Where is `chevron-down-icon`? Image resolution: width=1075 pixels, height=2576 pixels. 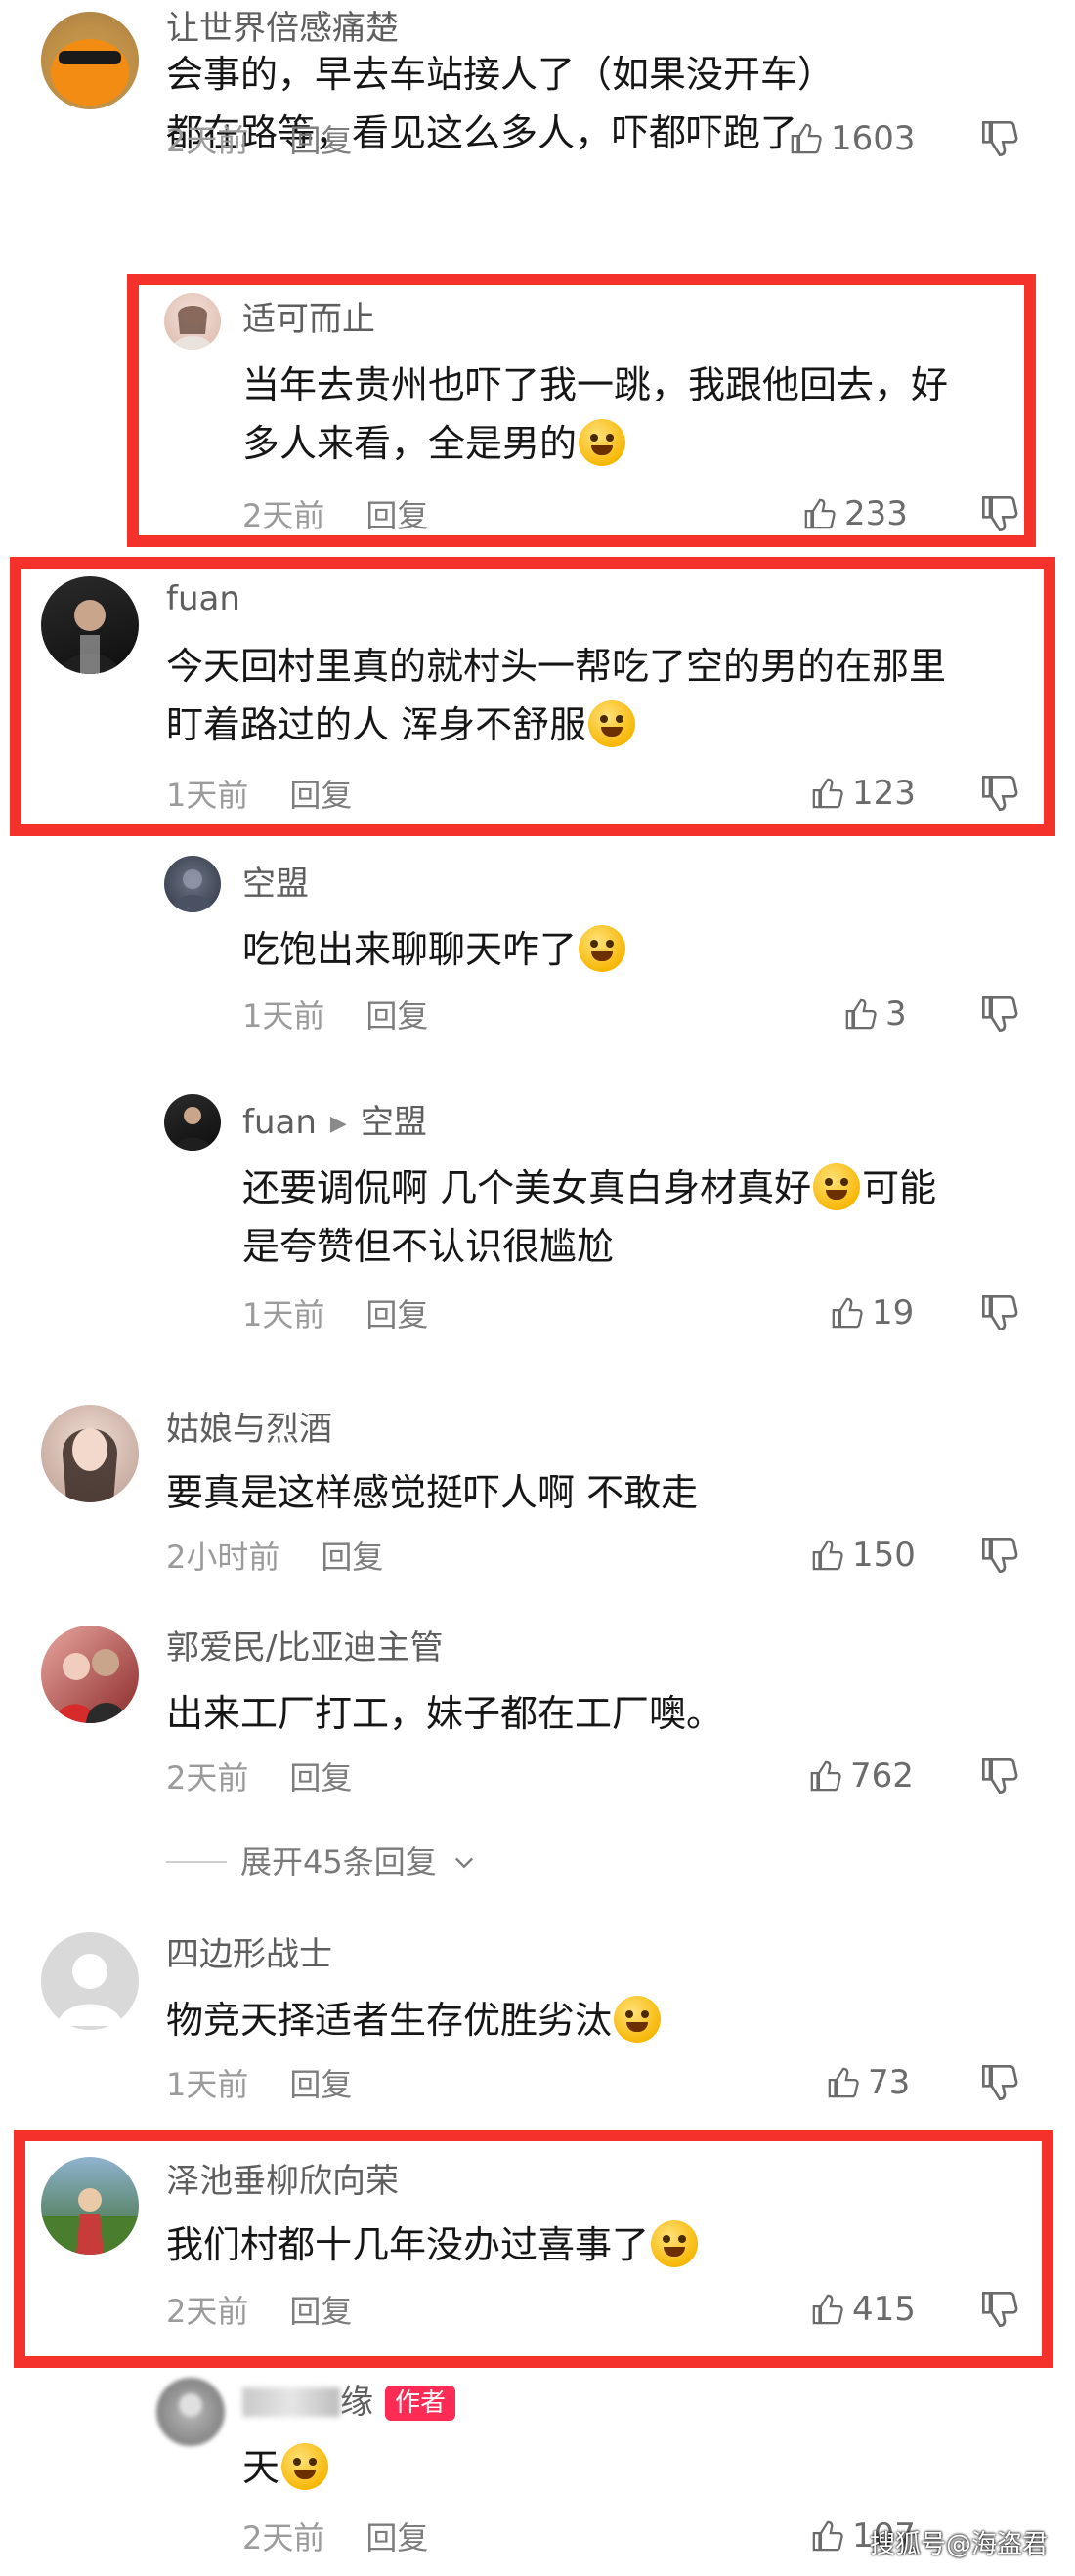
chevron-down-icon is located at coordinates (463, 1863).